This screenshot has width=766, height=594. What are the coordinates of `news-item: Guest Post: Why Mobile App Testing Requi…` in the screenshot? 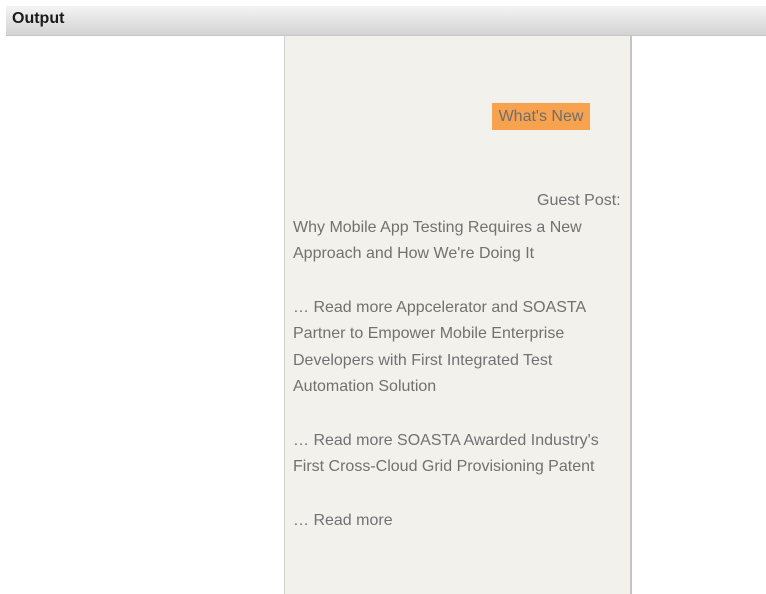 It's located at (457, 228).